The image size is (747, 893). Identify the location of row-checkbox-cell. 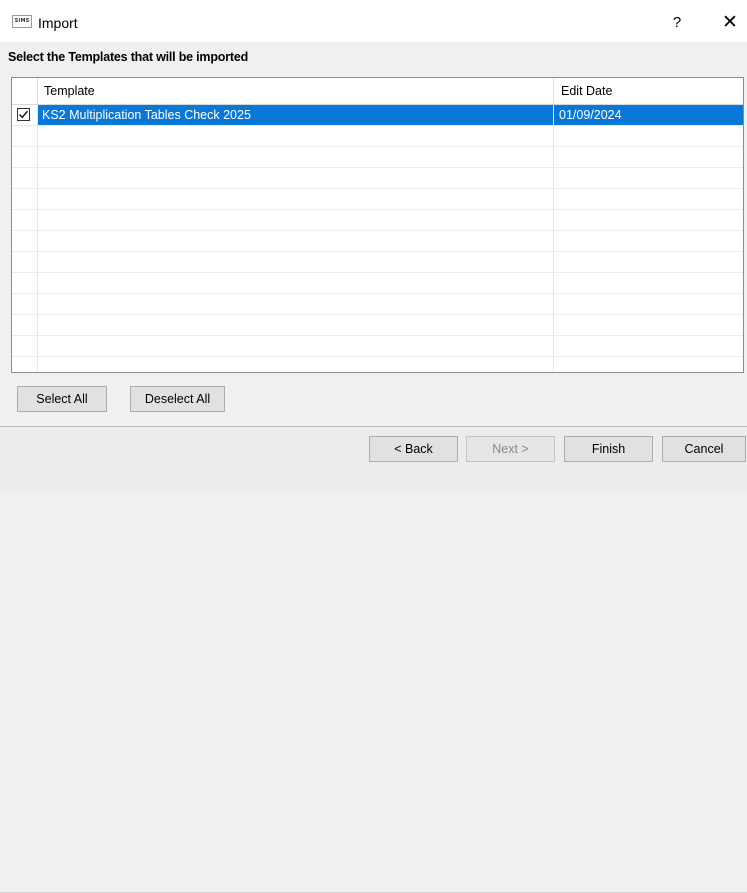
(25, 115).